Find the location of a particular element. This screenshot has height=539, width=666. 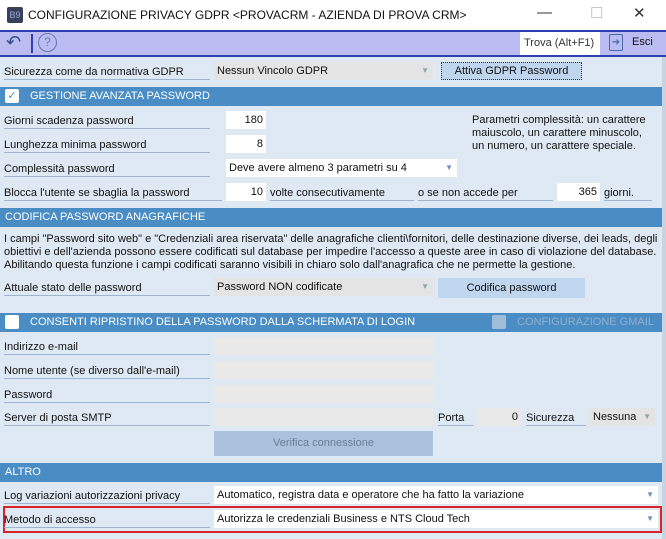

minlen-label: Lunghezza minima password is located at coordinates (107, 144).